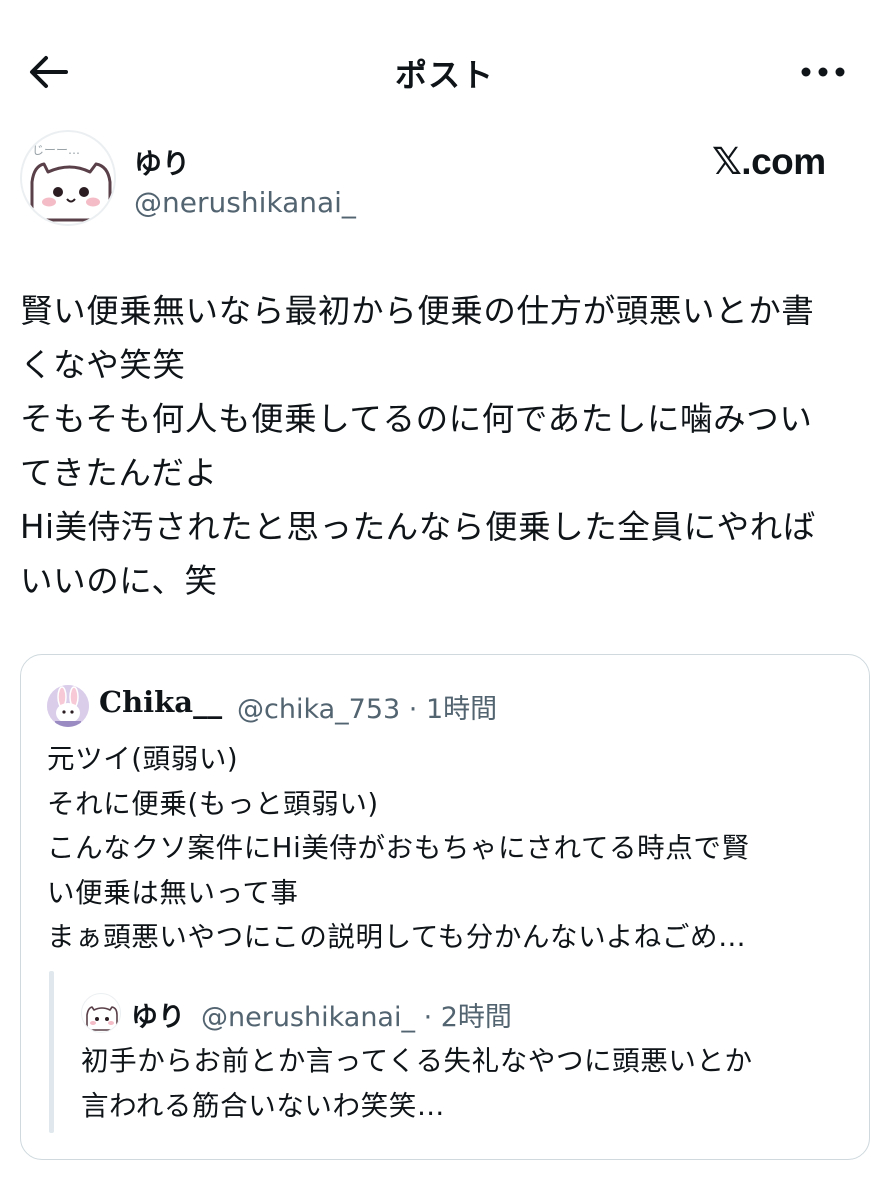 This screenshot has width=889, height=1200. I want to click on nested-quote-bar, so click(51, 1052).